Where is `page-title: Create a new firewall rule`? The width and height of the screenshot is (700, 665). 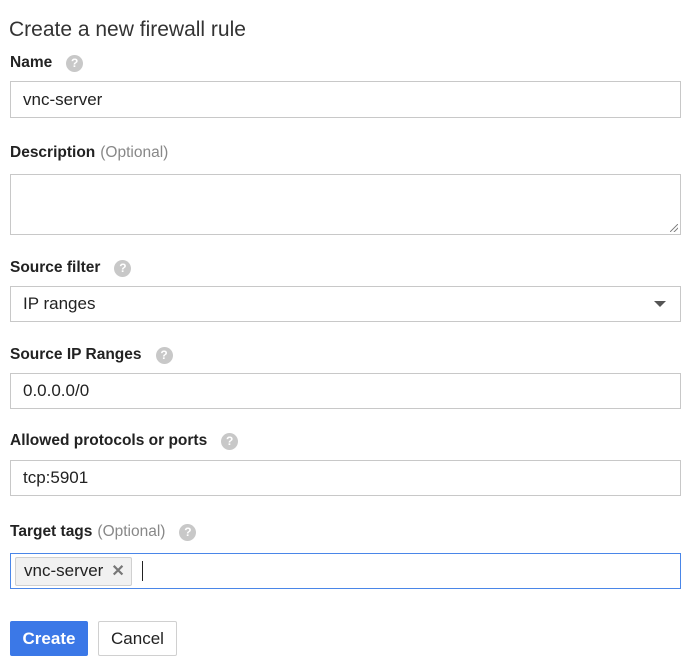 page-title: Create a new firewall rule is located at coordinates (127, 29).